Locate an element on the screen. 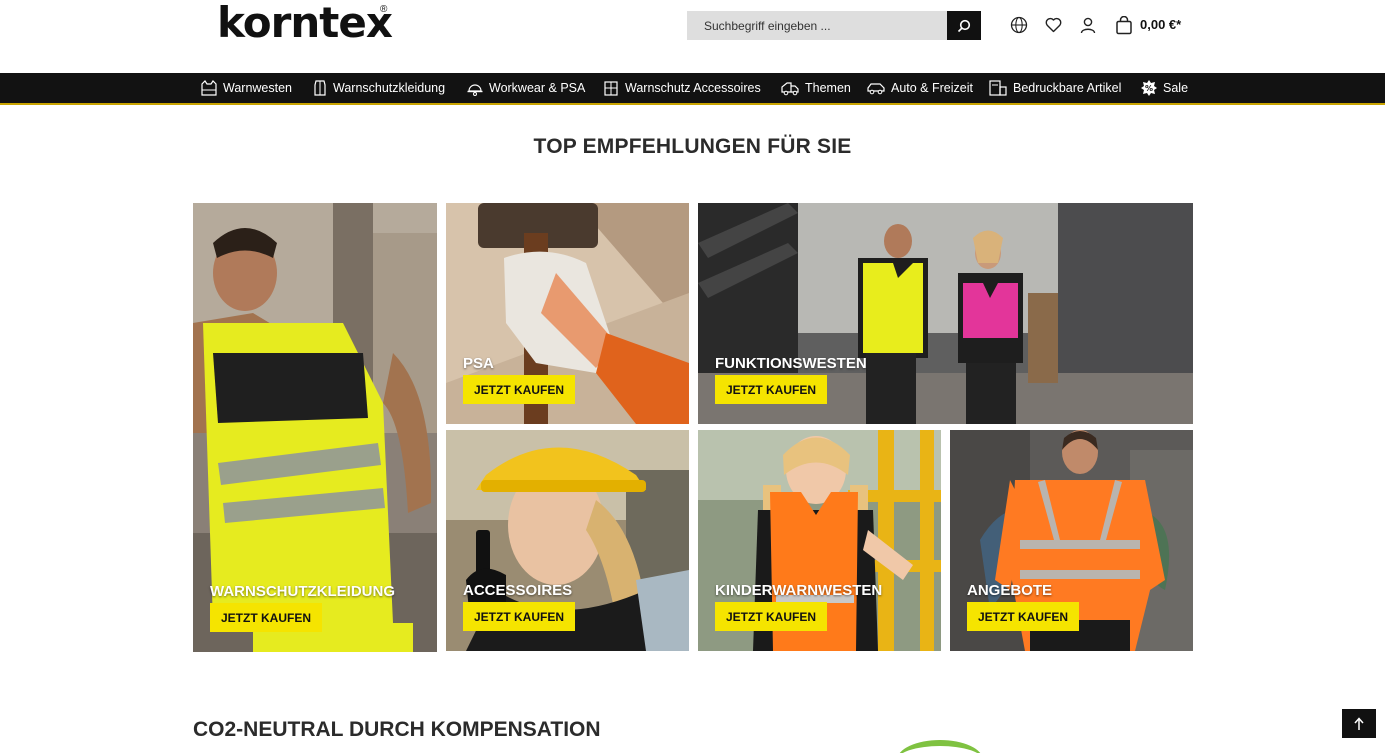  search-button is located at coordinates (964, 25).